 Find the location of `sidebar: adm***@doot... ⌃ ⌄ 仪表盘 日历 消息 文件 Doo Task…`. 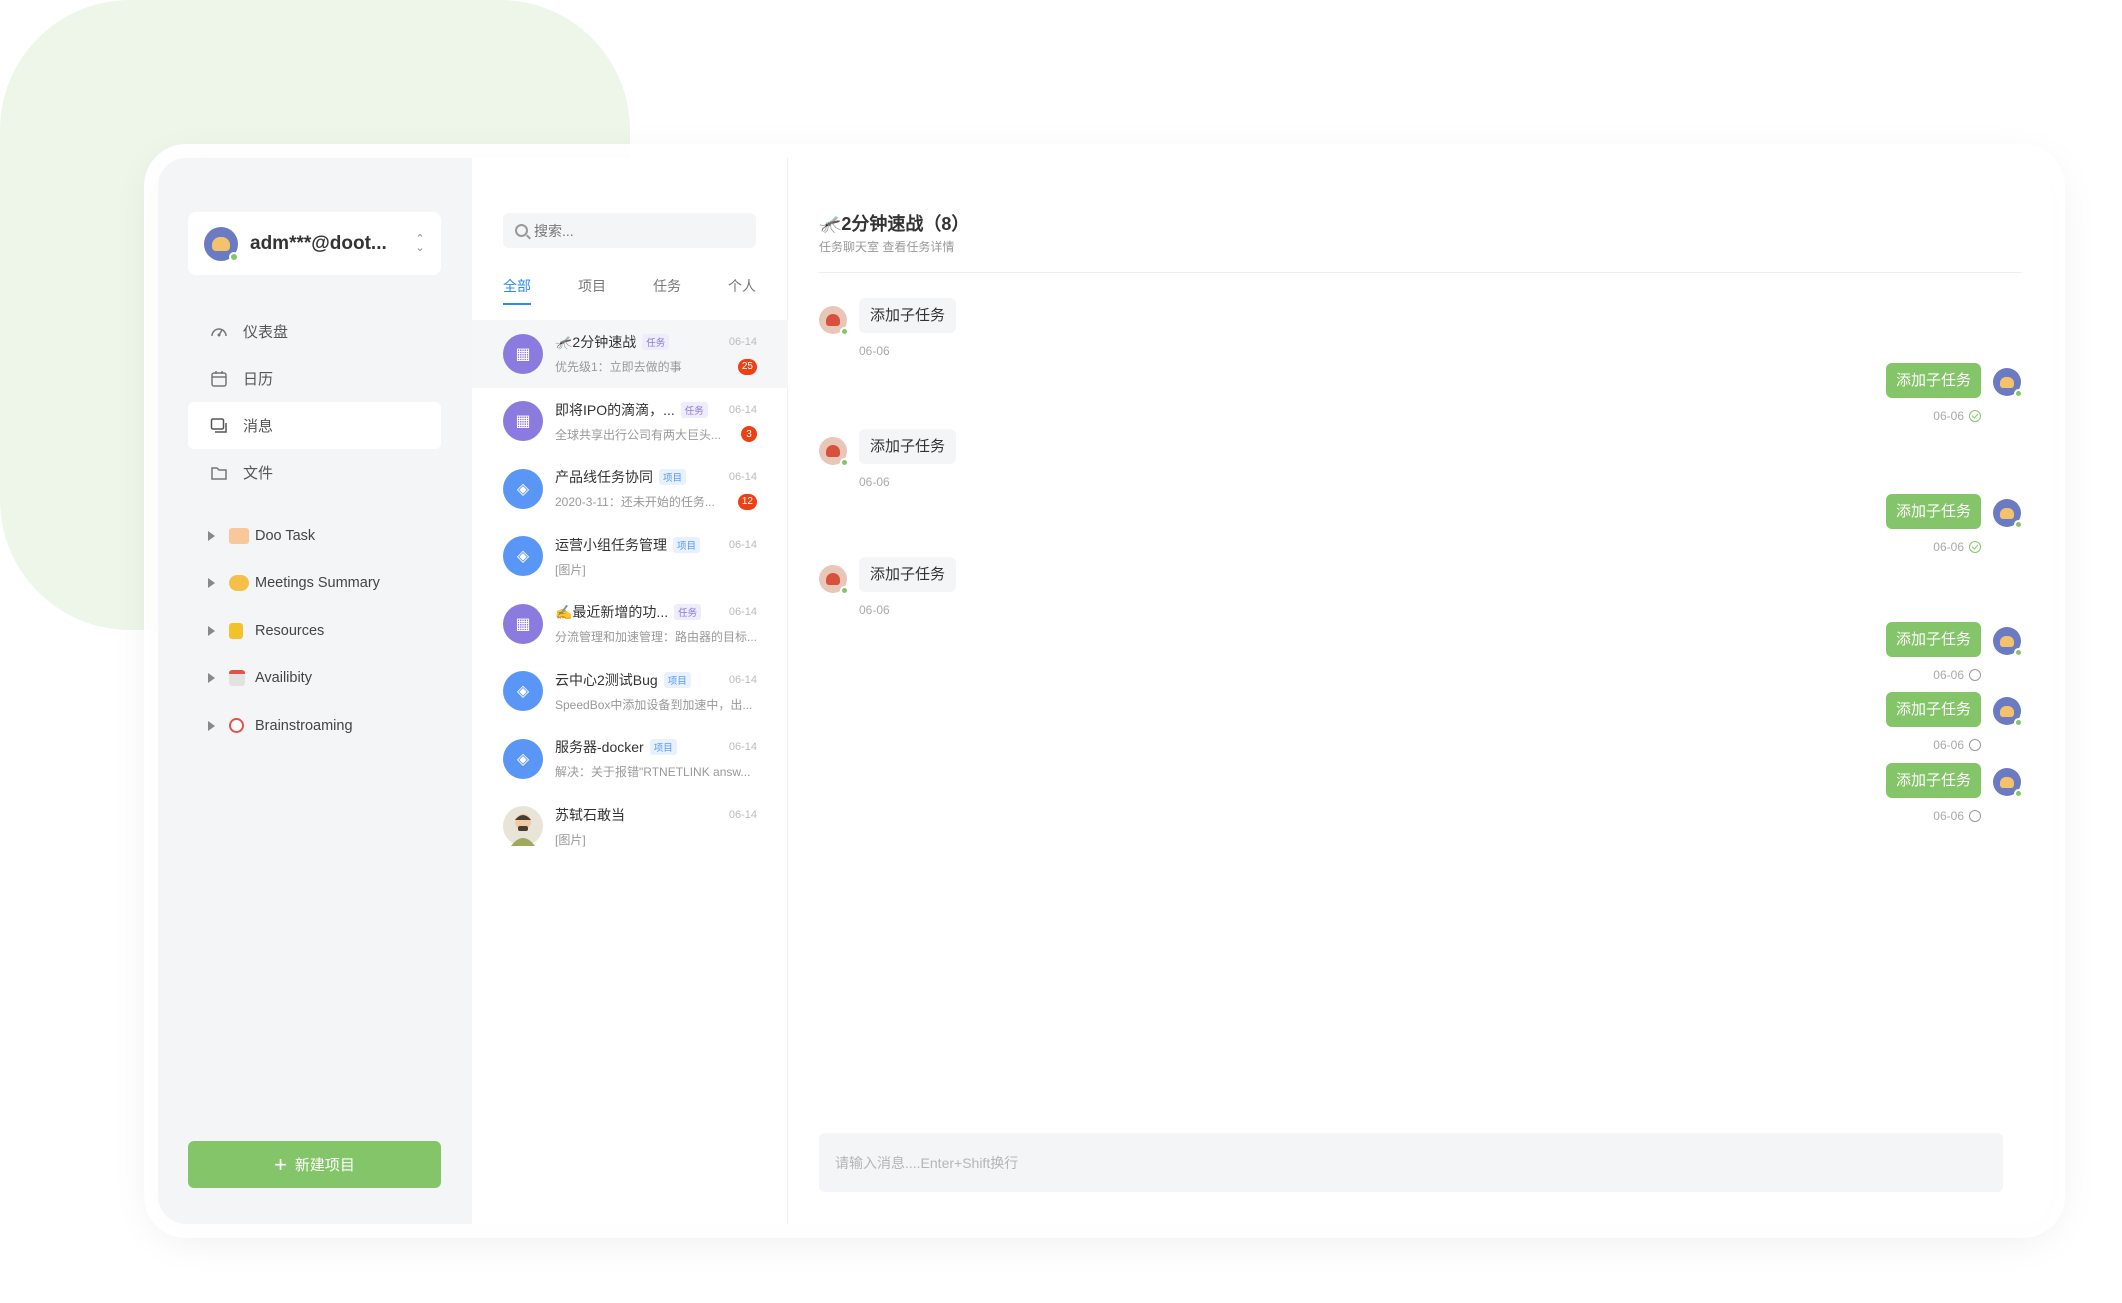

sidebar: adm***@doot... ⌃ ⌄ 仪表盘 日历 消息 文件 Doo Task… is located at coordinates (315, 691).